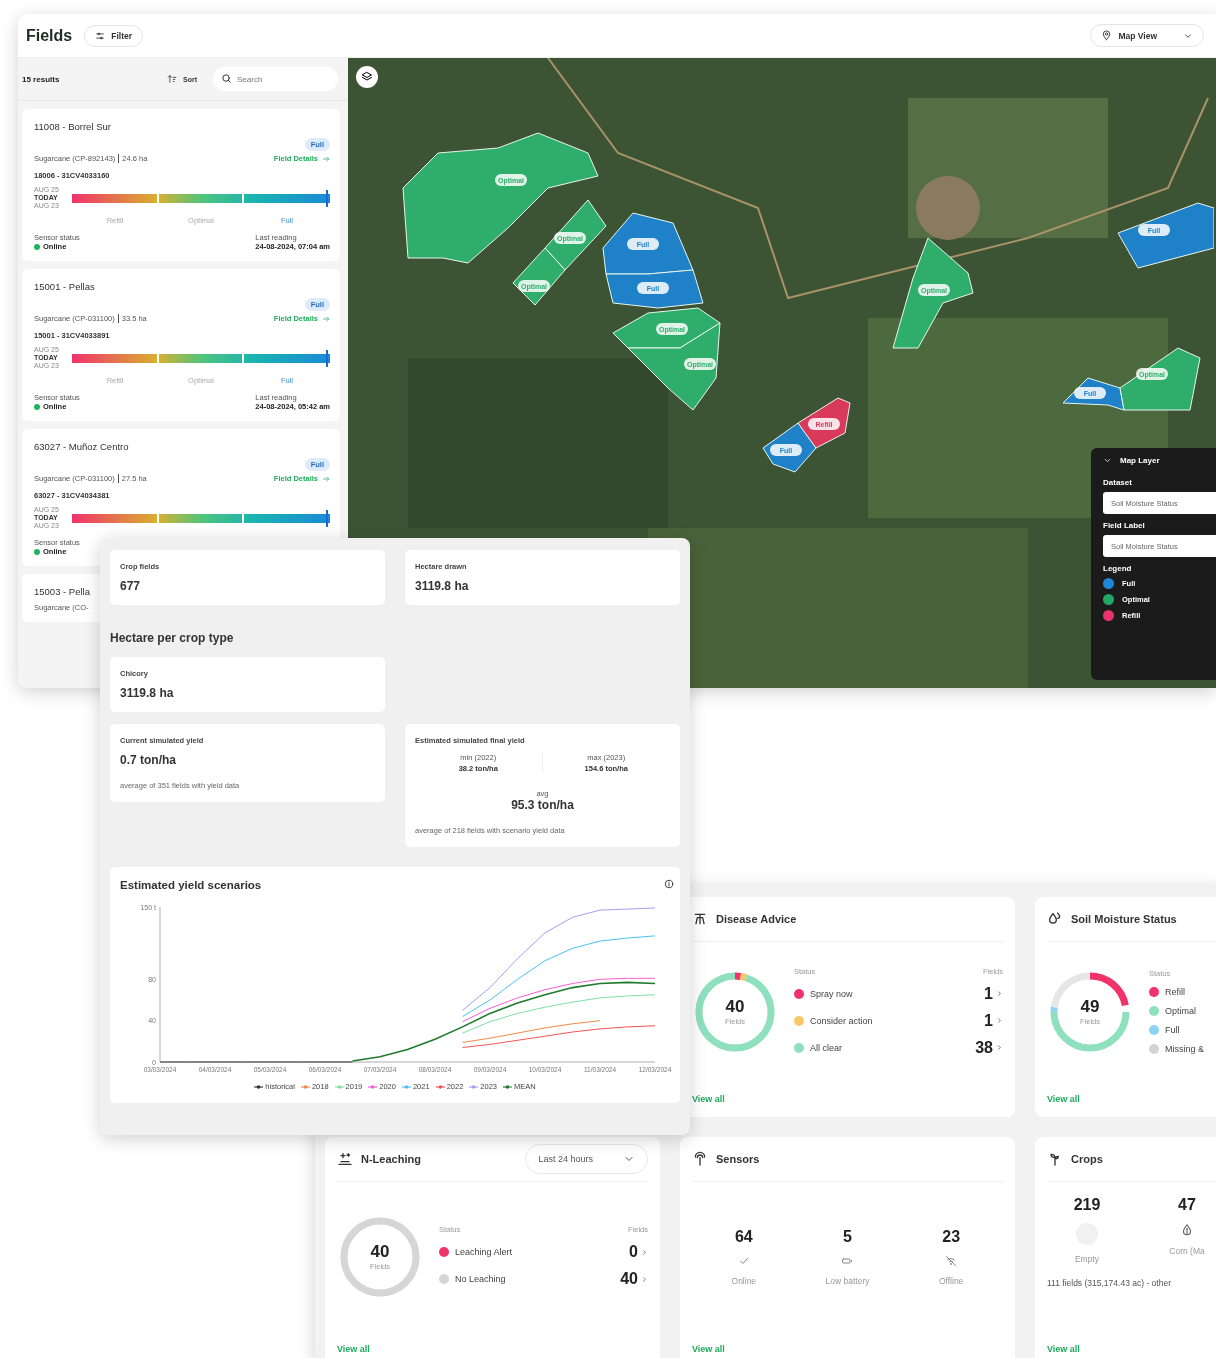 The height and width of the screenshot is (1358, 1216). What do you see at coordinates (743, 1236) in the screenshot?
I see `stat-value: 64` at bounding box center [743, 1236].